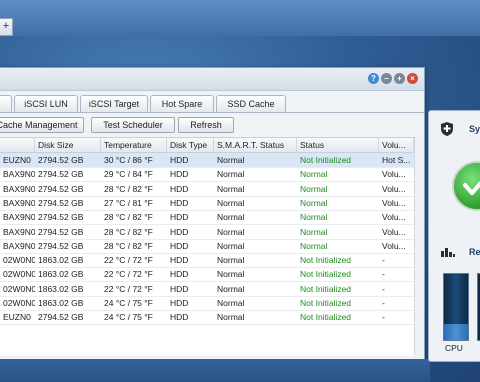  What do you see at coordinates (466, 186) in the screenshot?
I see `health-ok-icon` at bounding box center [466, 186].